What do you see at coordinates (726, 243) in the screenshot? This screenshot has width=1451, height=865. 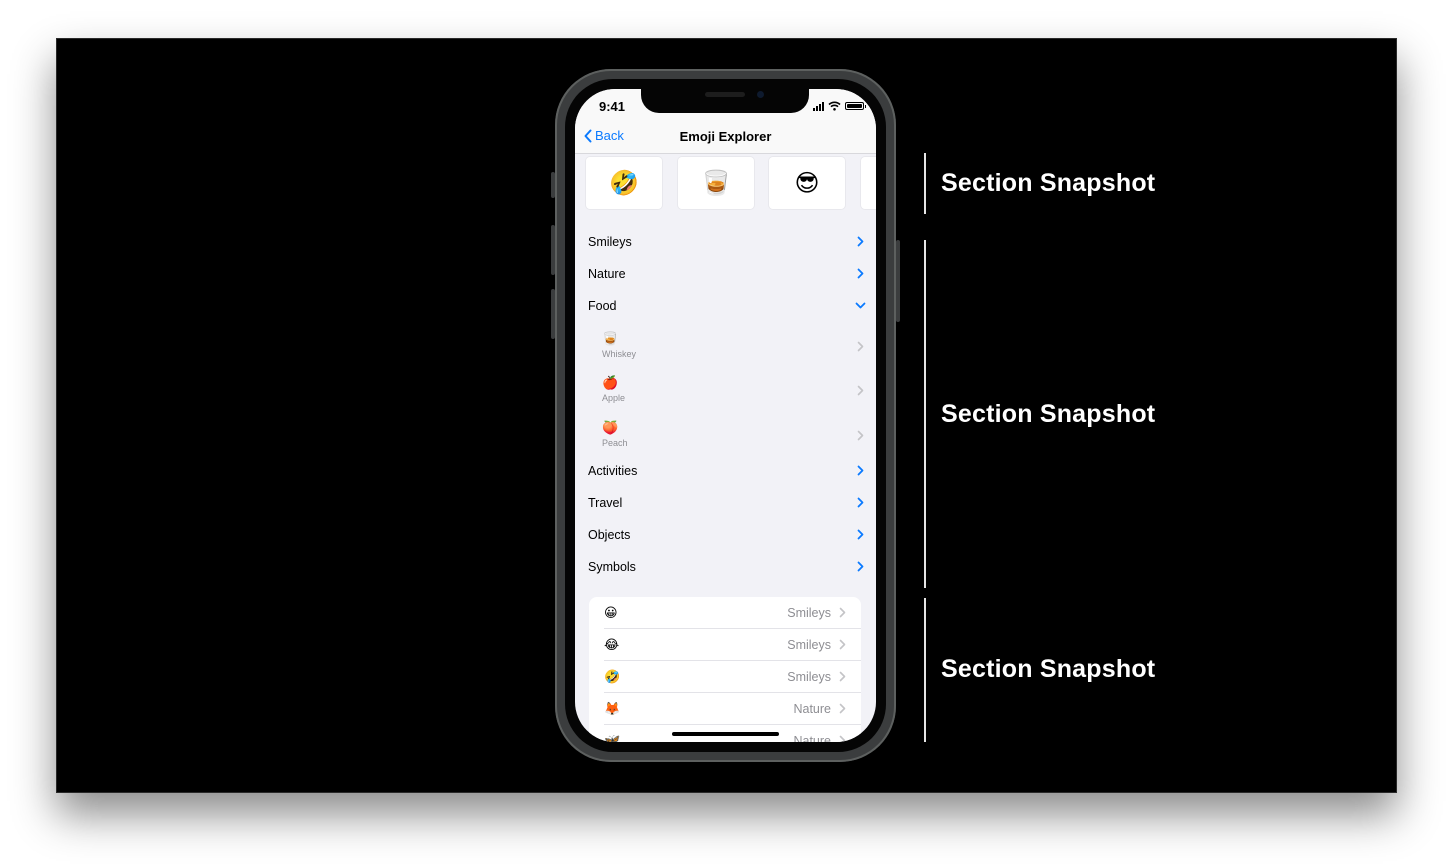 I see `category-row-smileys: Smileys` at bounding box center [726, 243].